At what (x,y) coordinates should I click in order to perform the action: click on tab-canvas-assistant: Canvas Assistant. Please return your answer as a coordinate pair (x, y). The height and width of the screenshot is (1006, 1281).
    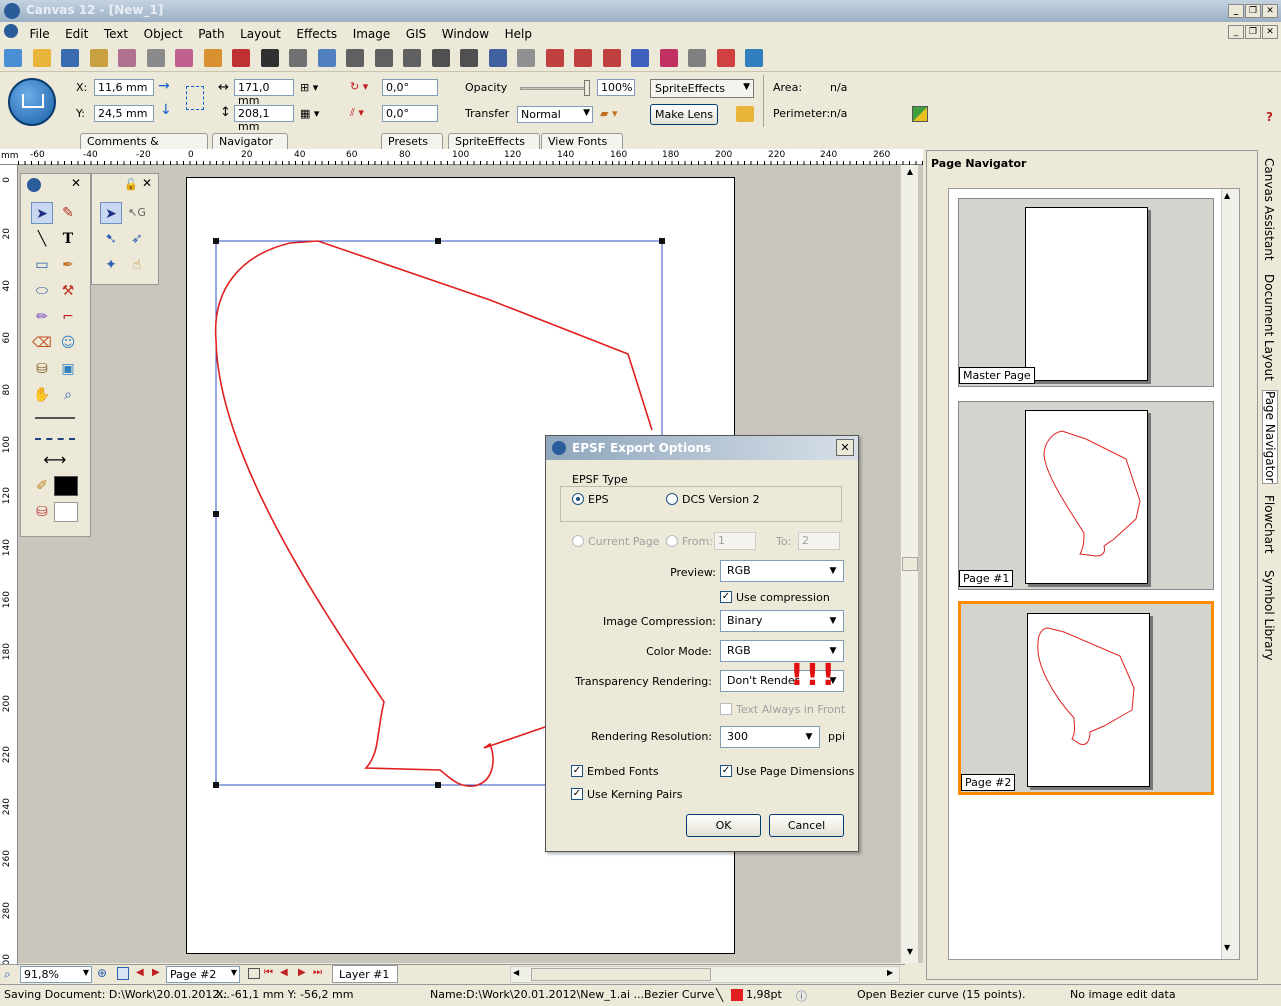
    Looking at the image, I should click on (1269, 209).